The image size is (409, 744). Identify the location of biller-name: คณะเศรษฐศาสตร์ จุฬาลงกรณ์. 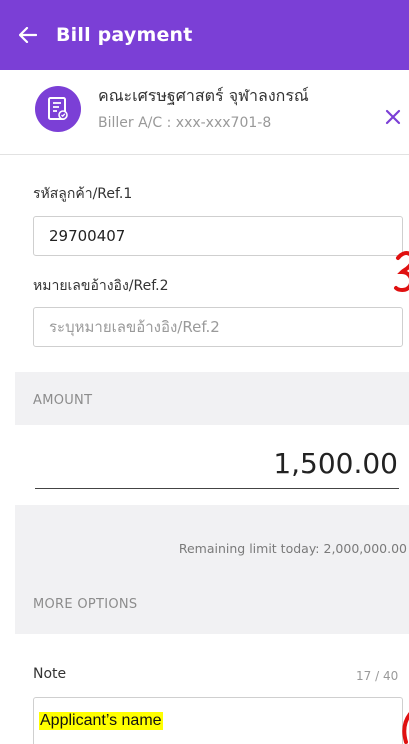
(203, 95).